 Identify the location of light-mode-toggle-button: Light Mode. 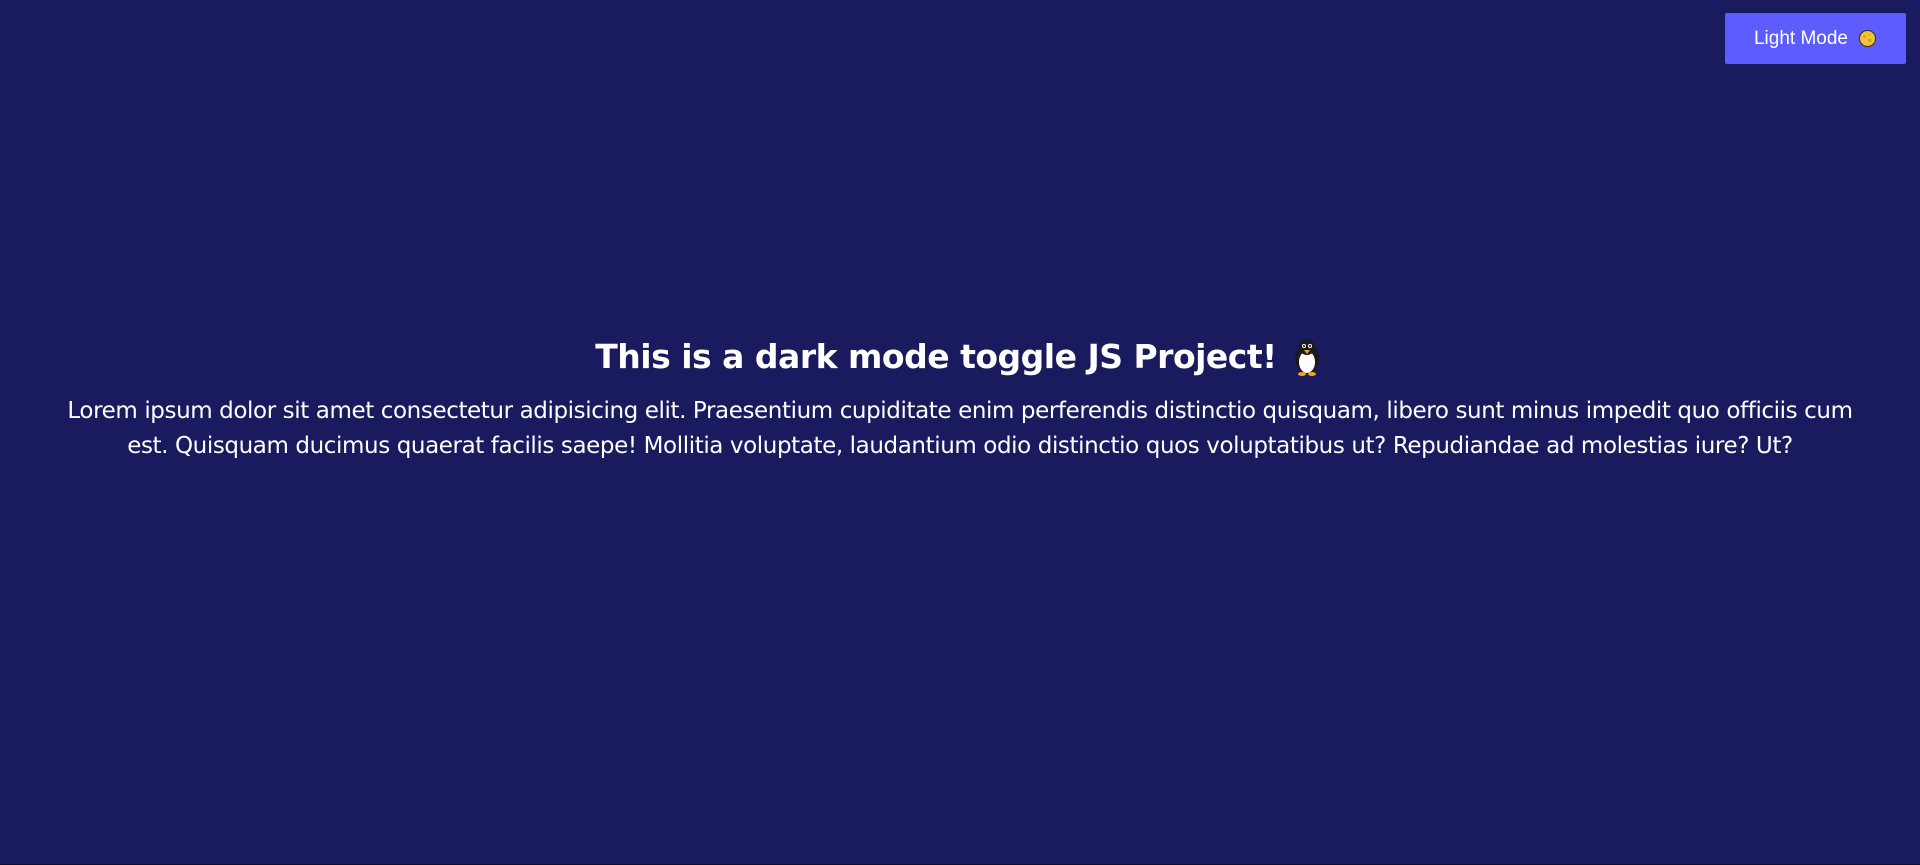
(1815, 38).